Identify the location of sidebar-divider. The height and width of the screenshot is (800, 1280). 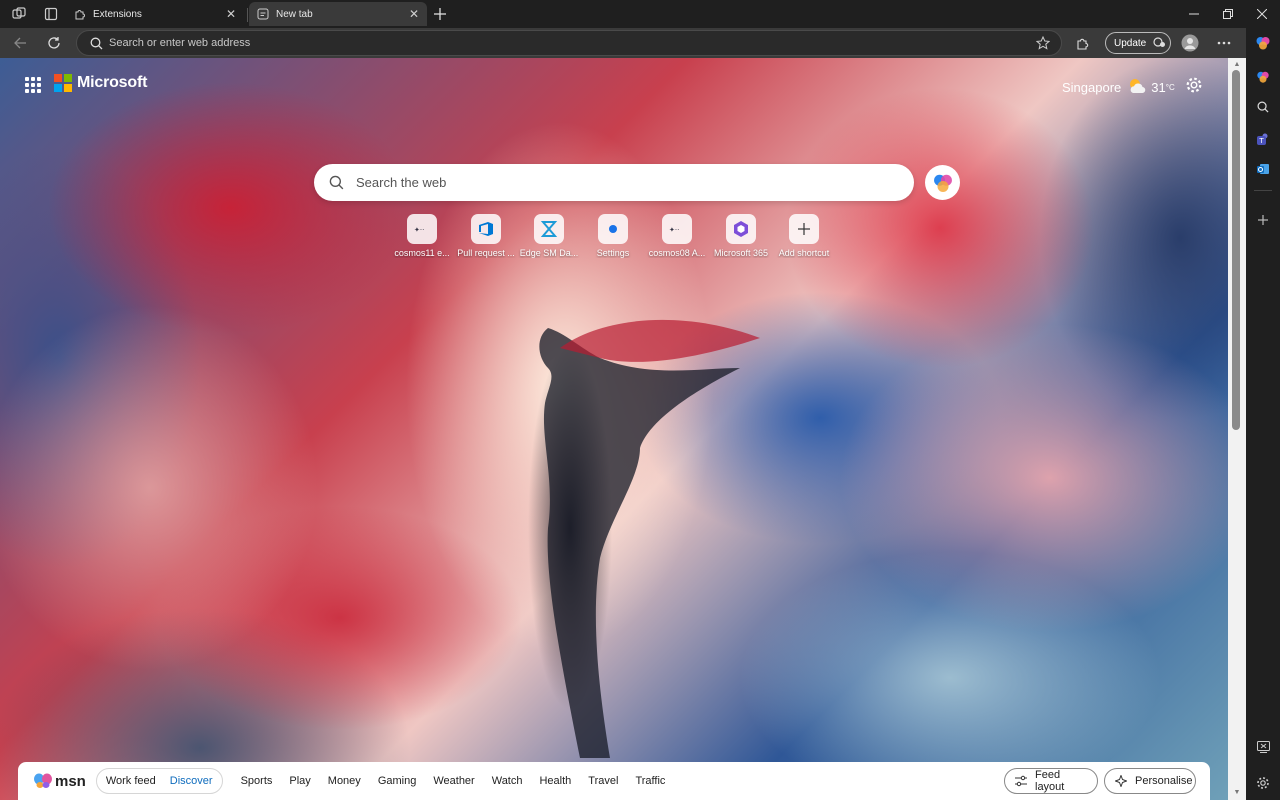
(1263, 190).